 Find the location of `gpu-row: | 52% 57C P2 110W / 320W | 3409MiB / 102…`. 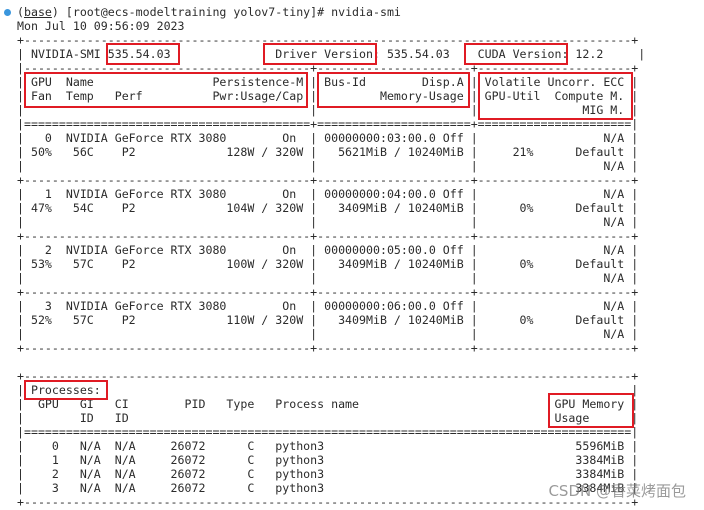

gpu-row: | 52% 57C P2 110W / 320W | 3409MiB / 102… is located at coordinates (328, 320).